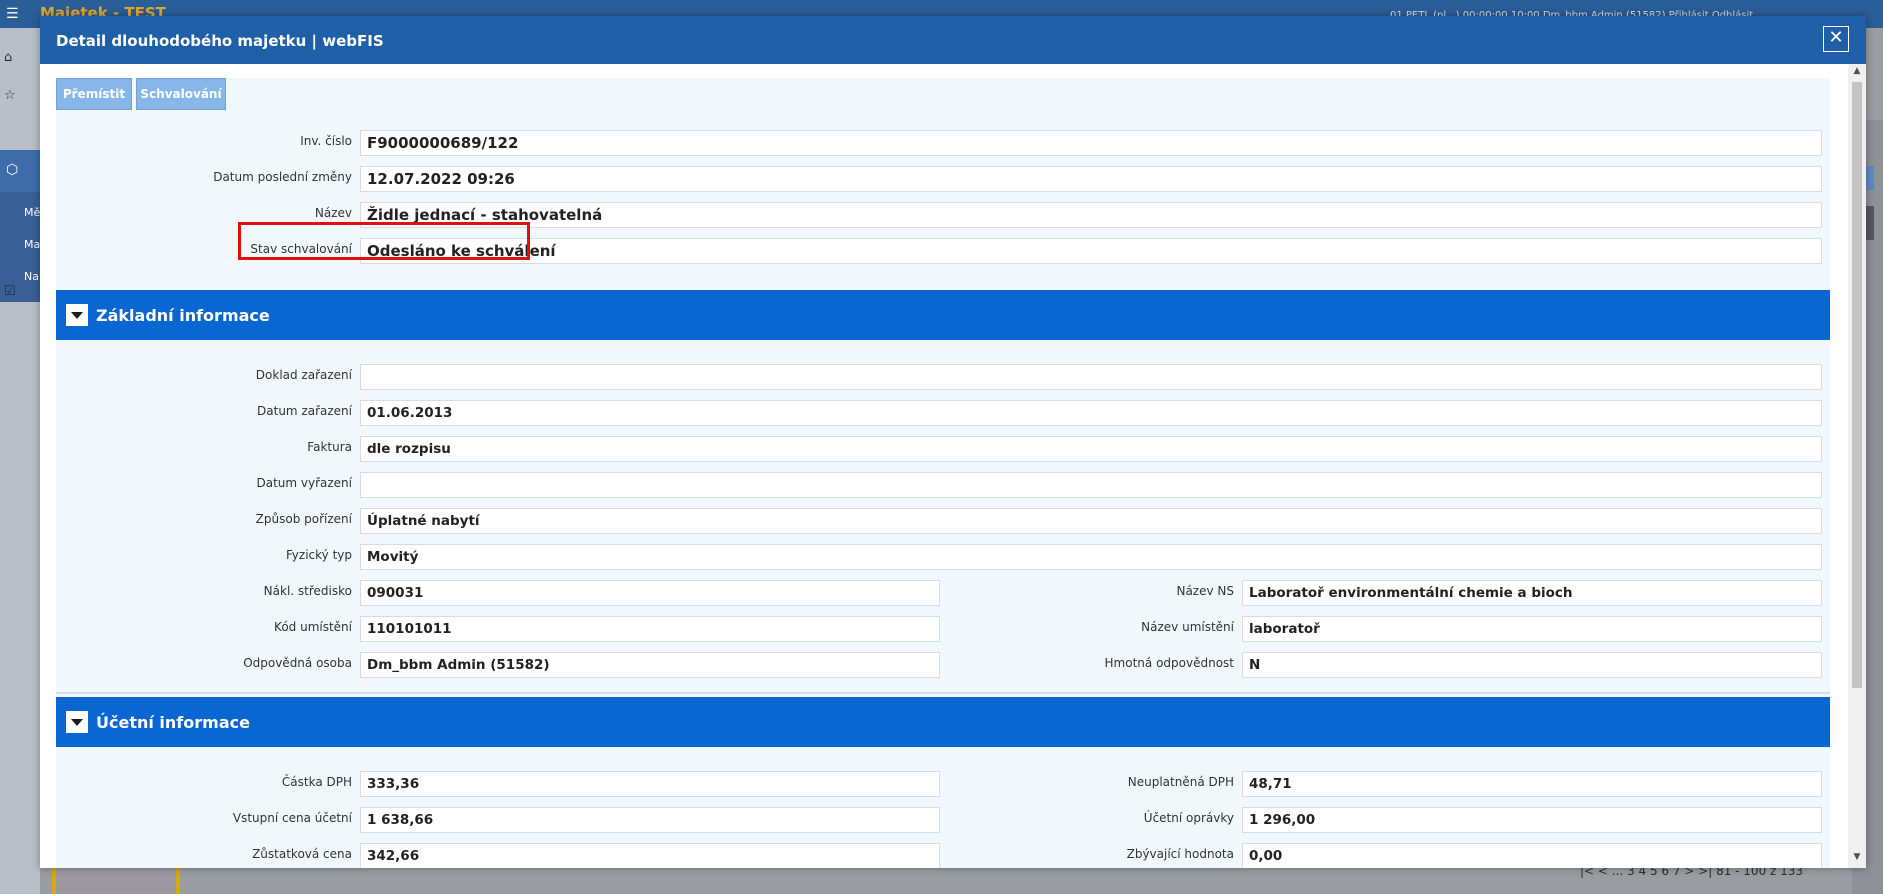 The image size is (1883, 894). I want to click on section-title-ucetni: Účetní informace, so click(173, 722).